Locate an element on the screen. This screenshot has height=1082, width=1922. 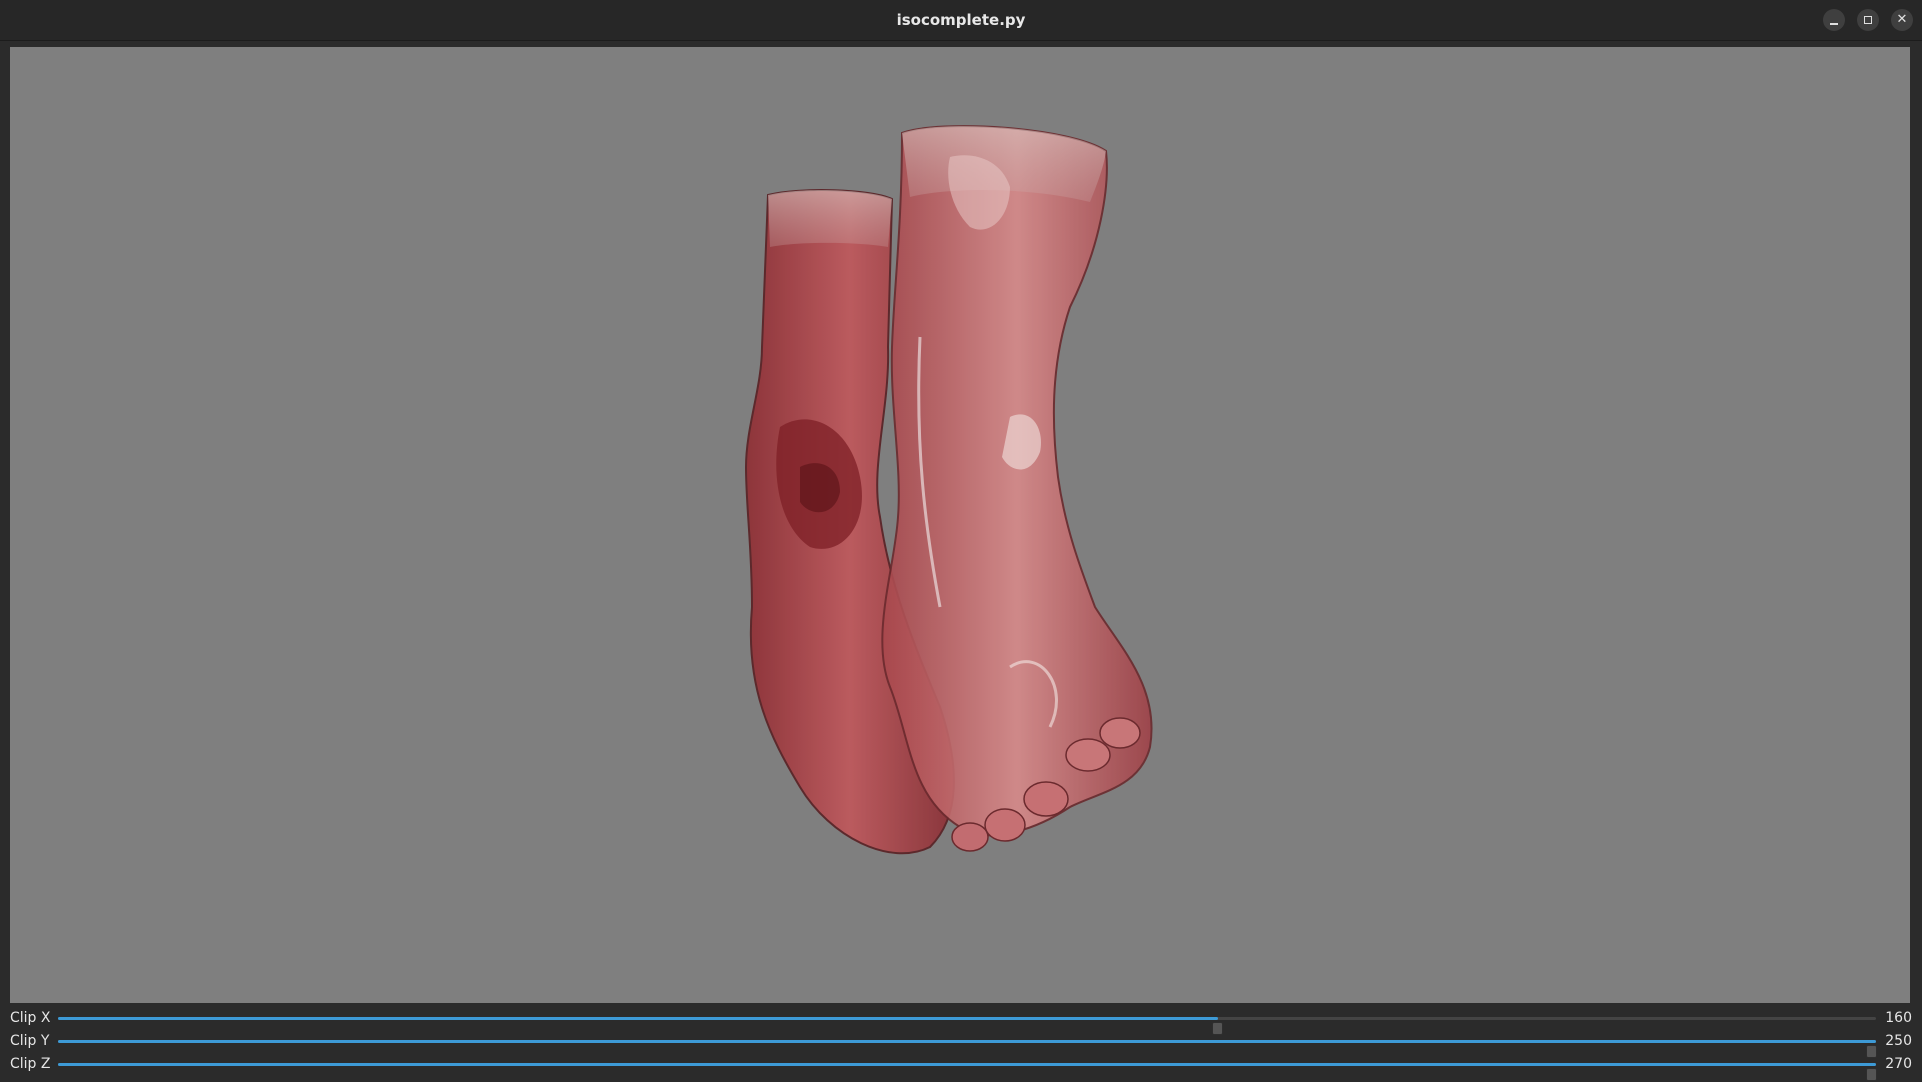
maximize-icon is located at coordinates (1868, 20).